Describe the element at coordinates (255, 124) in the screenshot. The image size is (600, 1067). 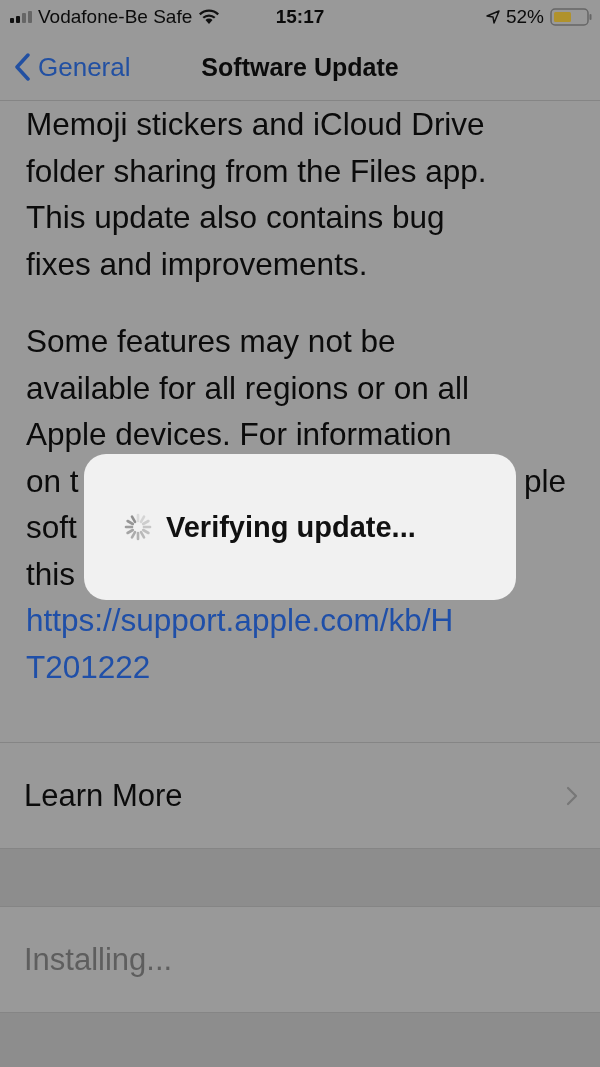
I see `body-text: Memoji stickers and iCloud Drive` at that location.